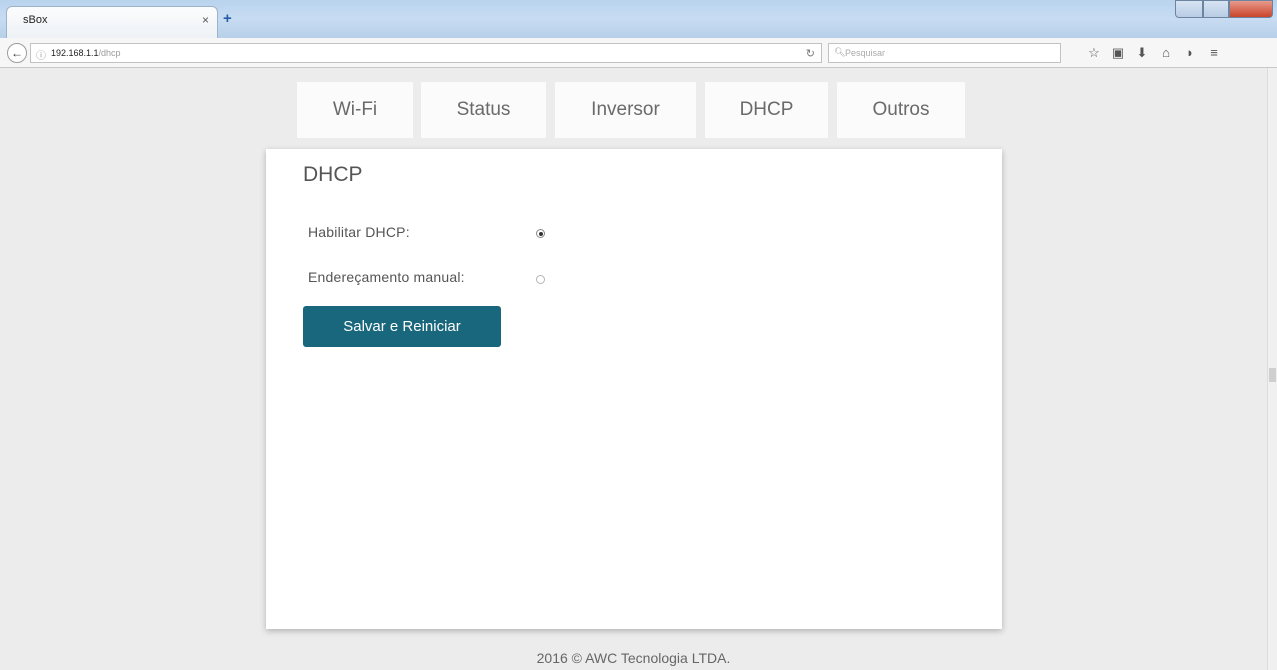  I want to click on footer-copyright: 2016 © AWC Tecnologia LTDA., so click(633, 658).